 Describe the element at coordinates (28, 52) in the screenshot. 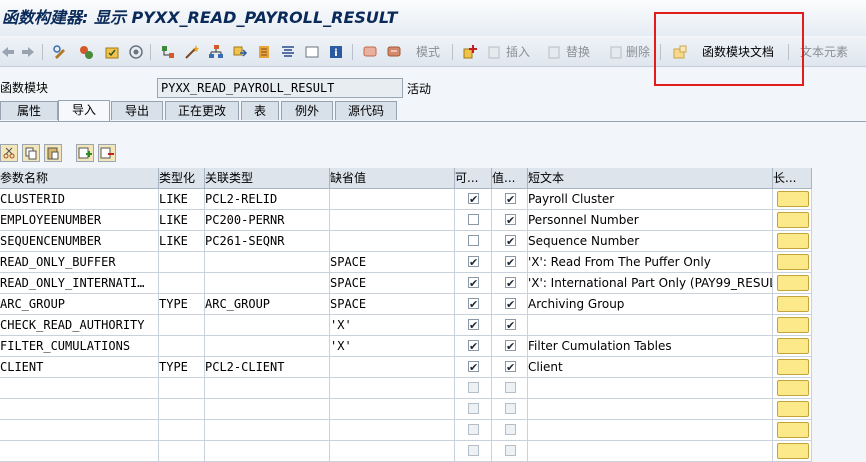

I see `forward-icon` at that location.